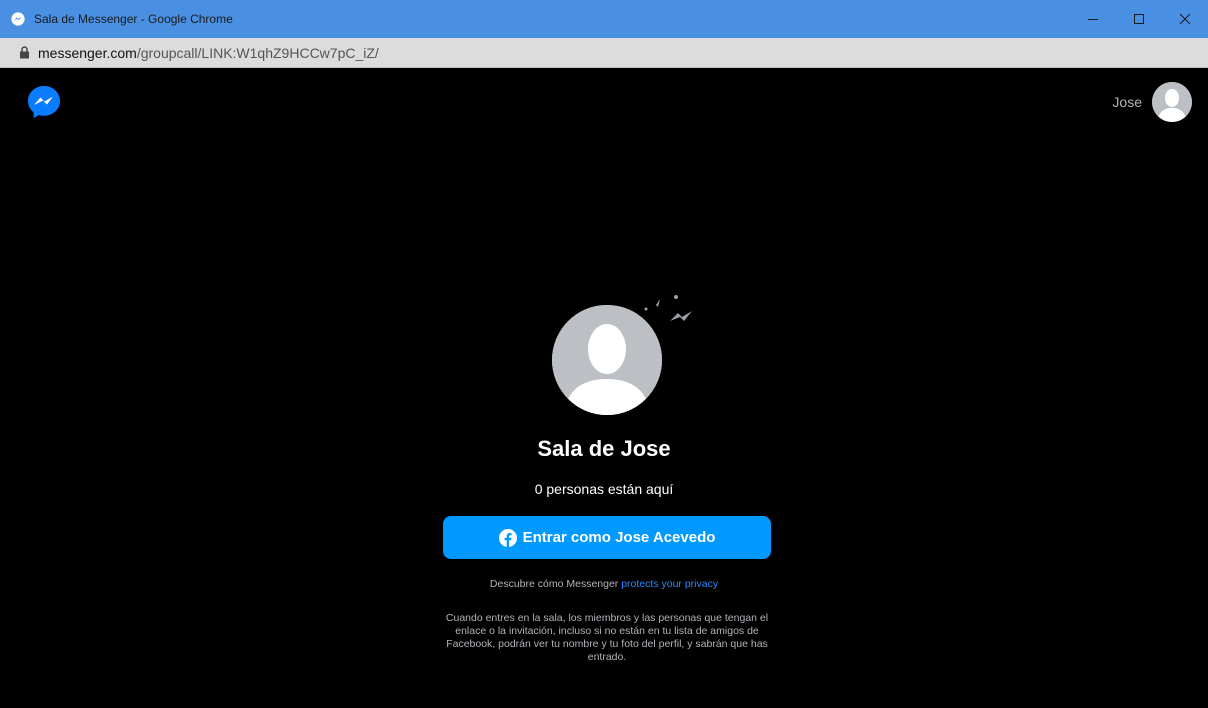  I want to click on privacy-link: protects your privacy, so click(669, 584).